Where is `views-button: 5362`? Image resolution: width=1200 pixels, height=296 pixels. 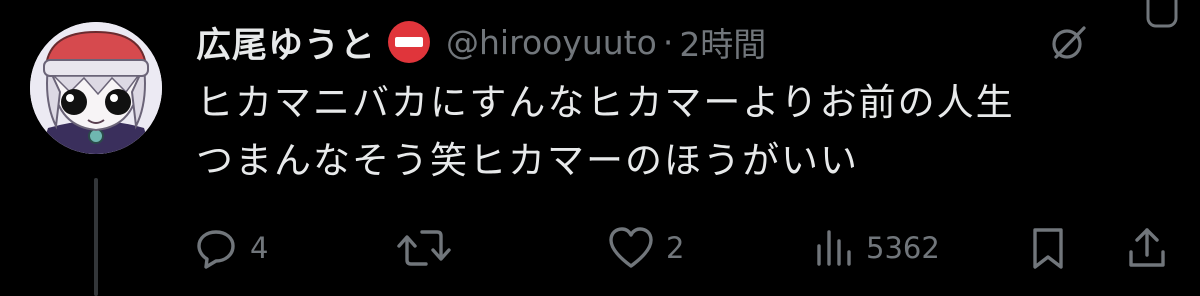
views-button: 5362 is located at coordinates (876, 248).